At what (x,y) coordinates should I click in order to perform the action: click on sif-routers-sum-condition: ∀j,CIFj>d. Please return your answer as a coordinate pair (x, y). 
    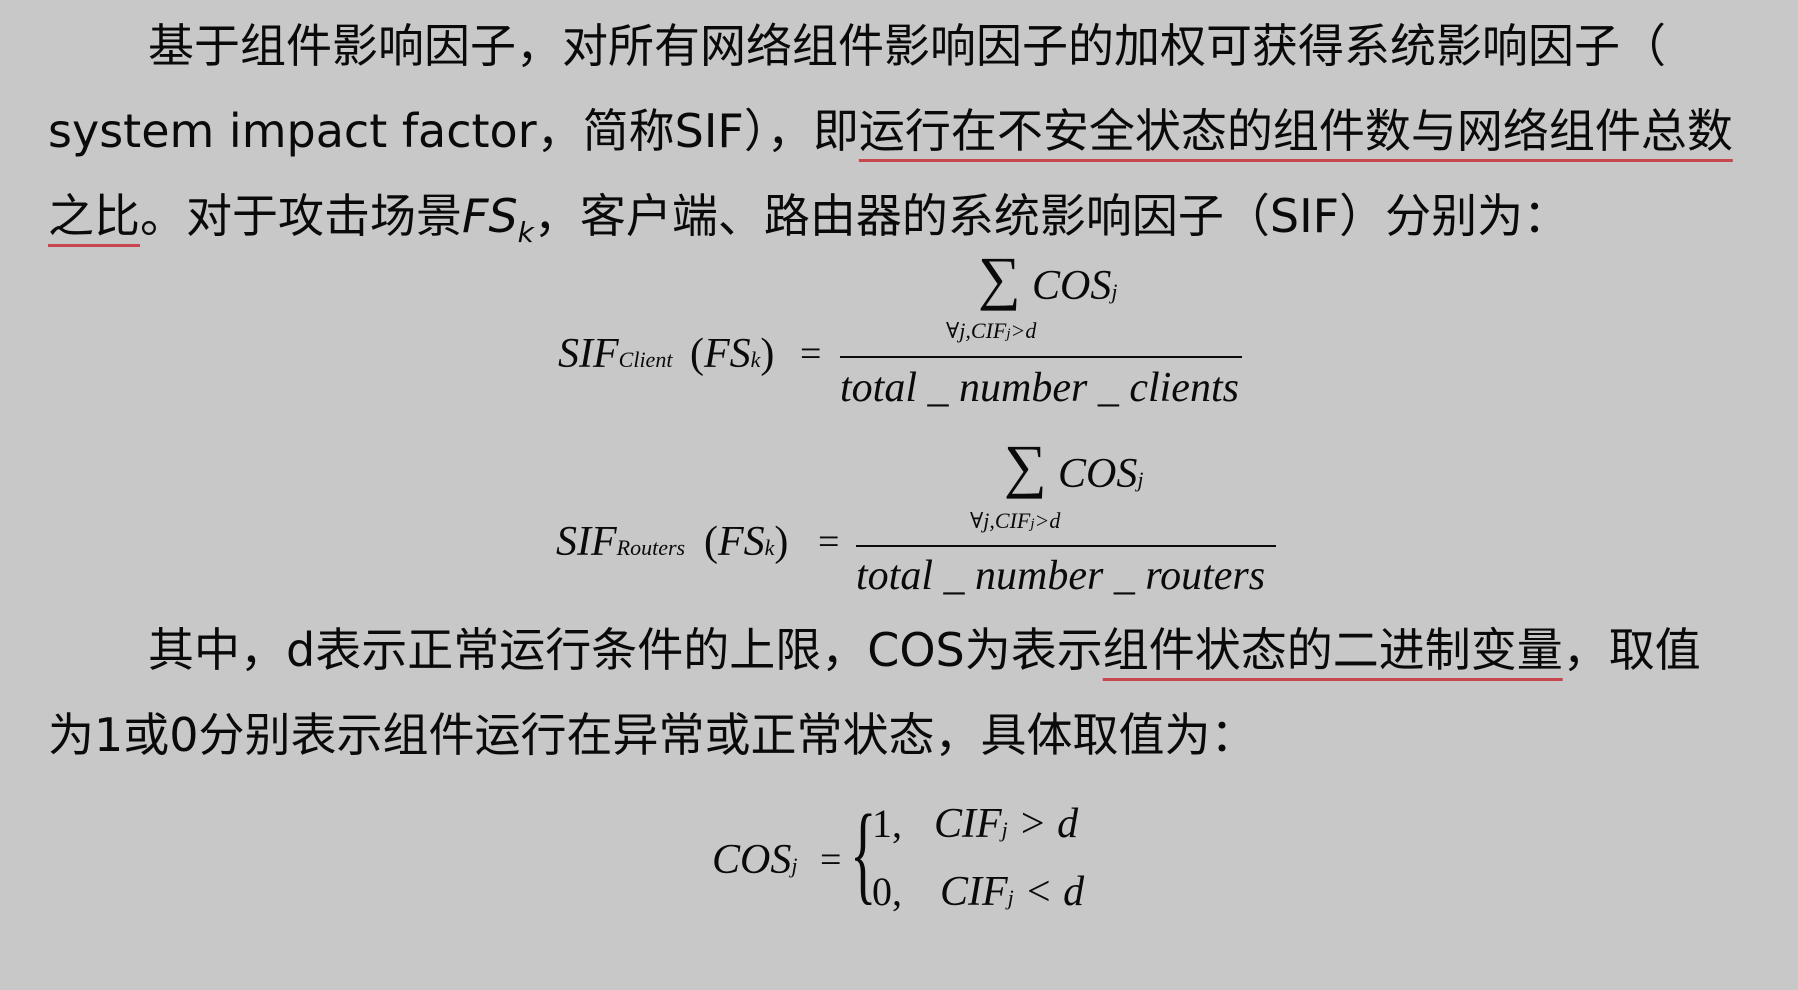
    Looking at the image, I should click on (1015, 521).